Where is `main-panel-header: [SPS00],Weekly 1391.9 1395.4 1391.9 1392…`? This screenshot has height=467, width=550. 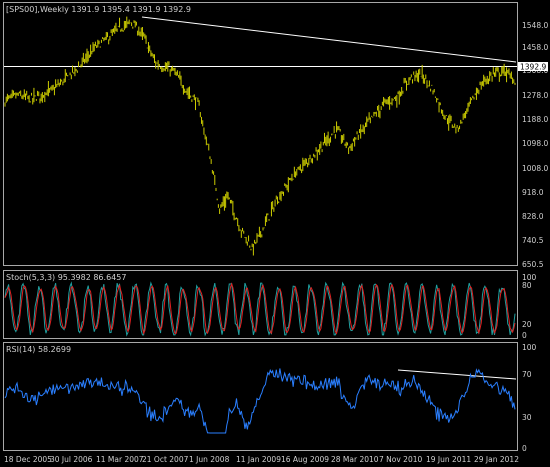 main-panel-header: [SPS00],Weekly 1391.9 1395.4 1391.9 1392… is located at coordinates (98, 9).